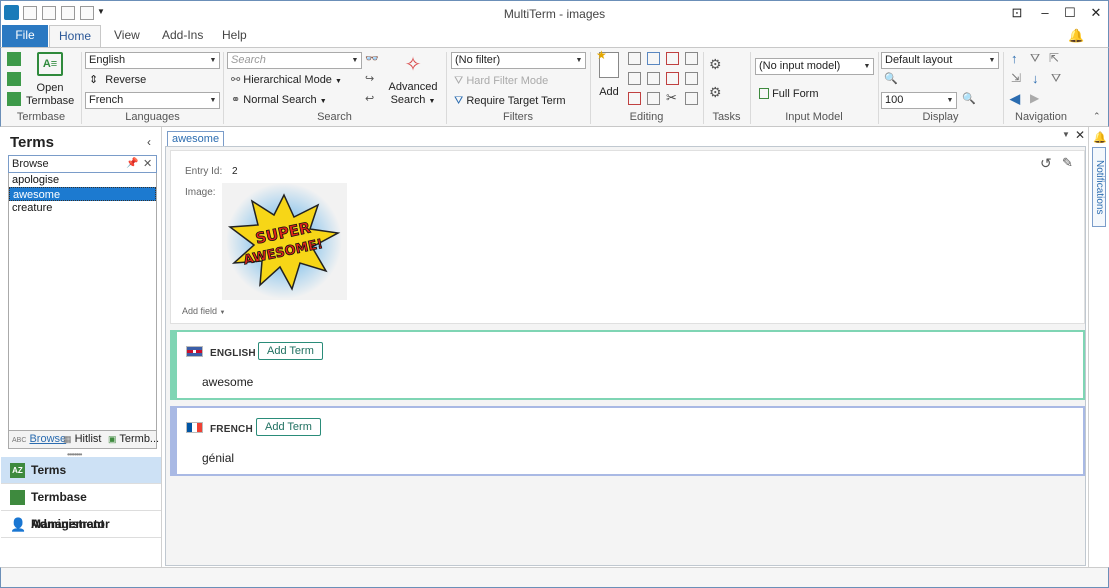 Image resolution: width=1109 pixels, height=588 pixels. I want to click on tasks-gear-icon: ⚙, so click(715, 64).